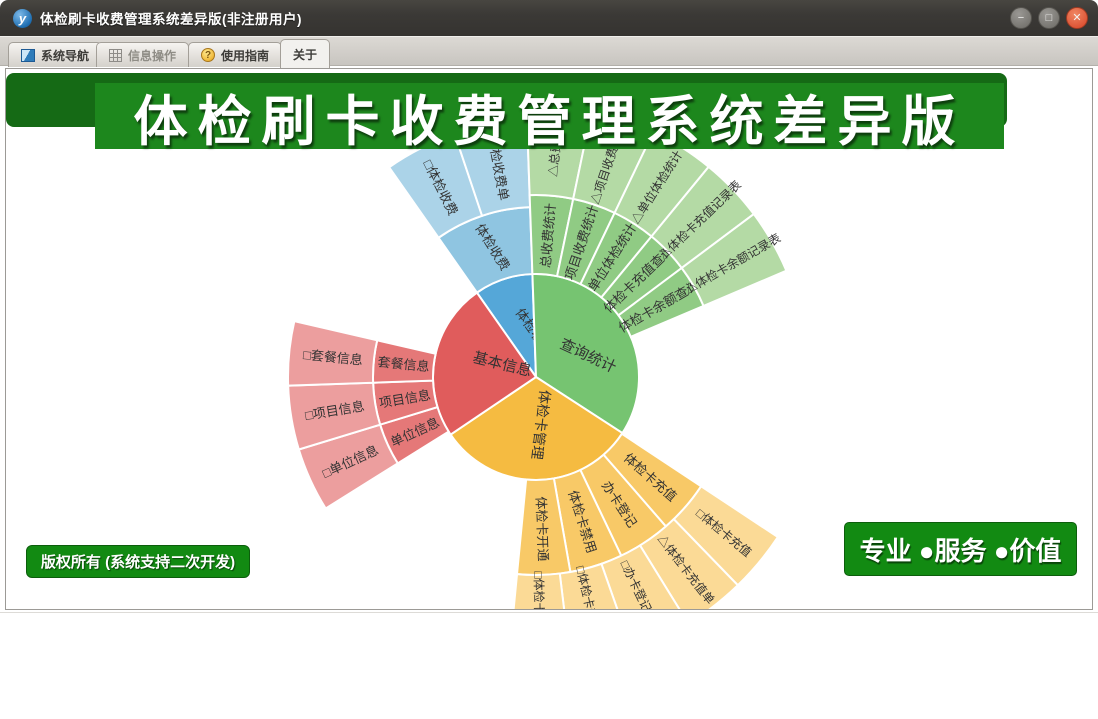 The width and height of the screenshot is (1098, 719). Describe the element at coordinates (549, 612) in the screenshot. I see `panel-underline` at that location.